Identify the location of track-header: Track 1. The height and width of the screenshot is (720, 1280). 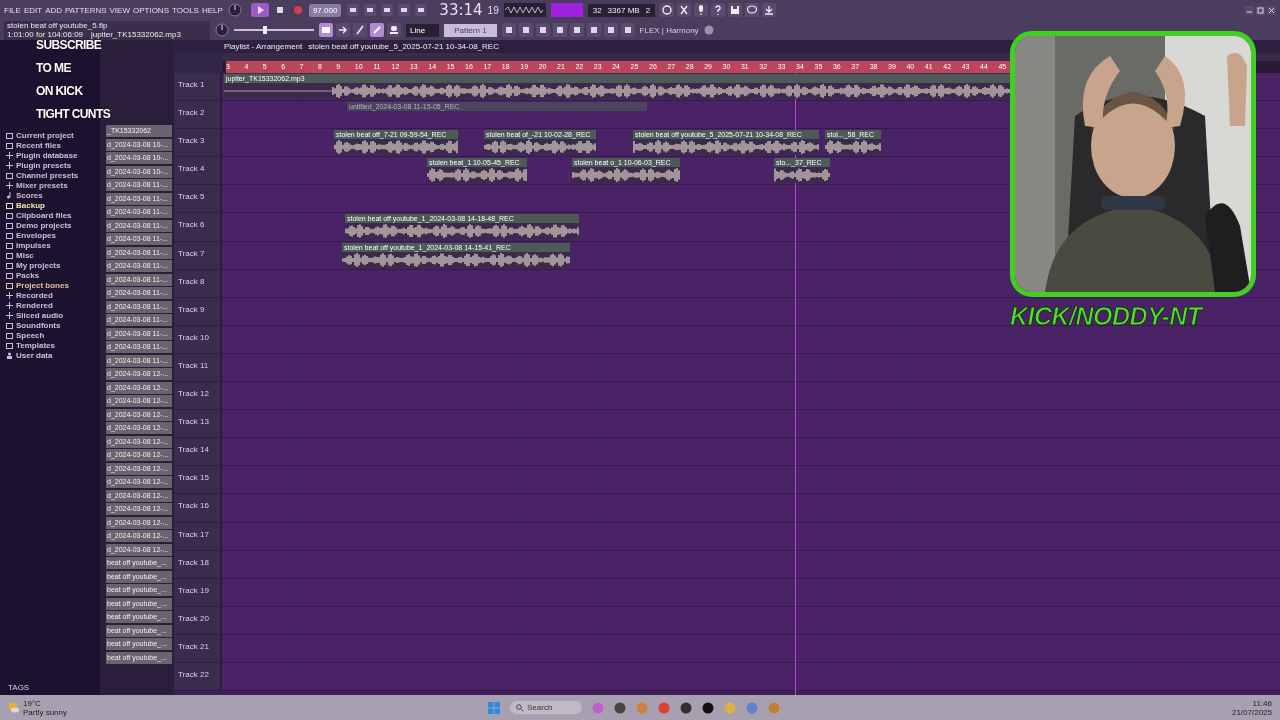
(198, 87).